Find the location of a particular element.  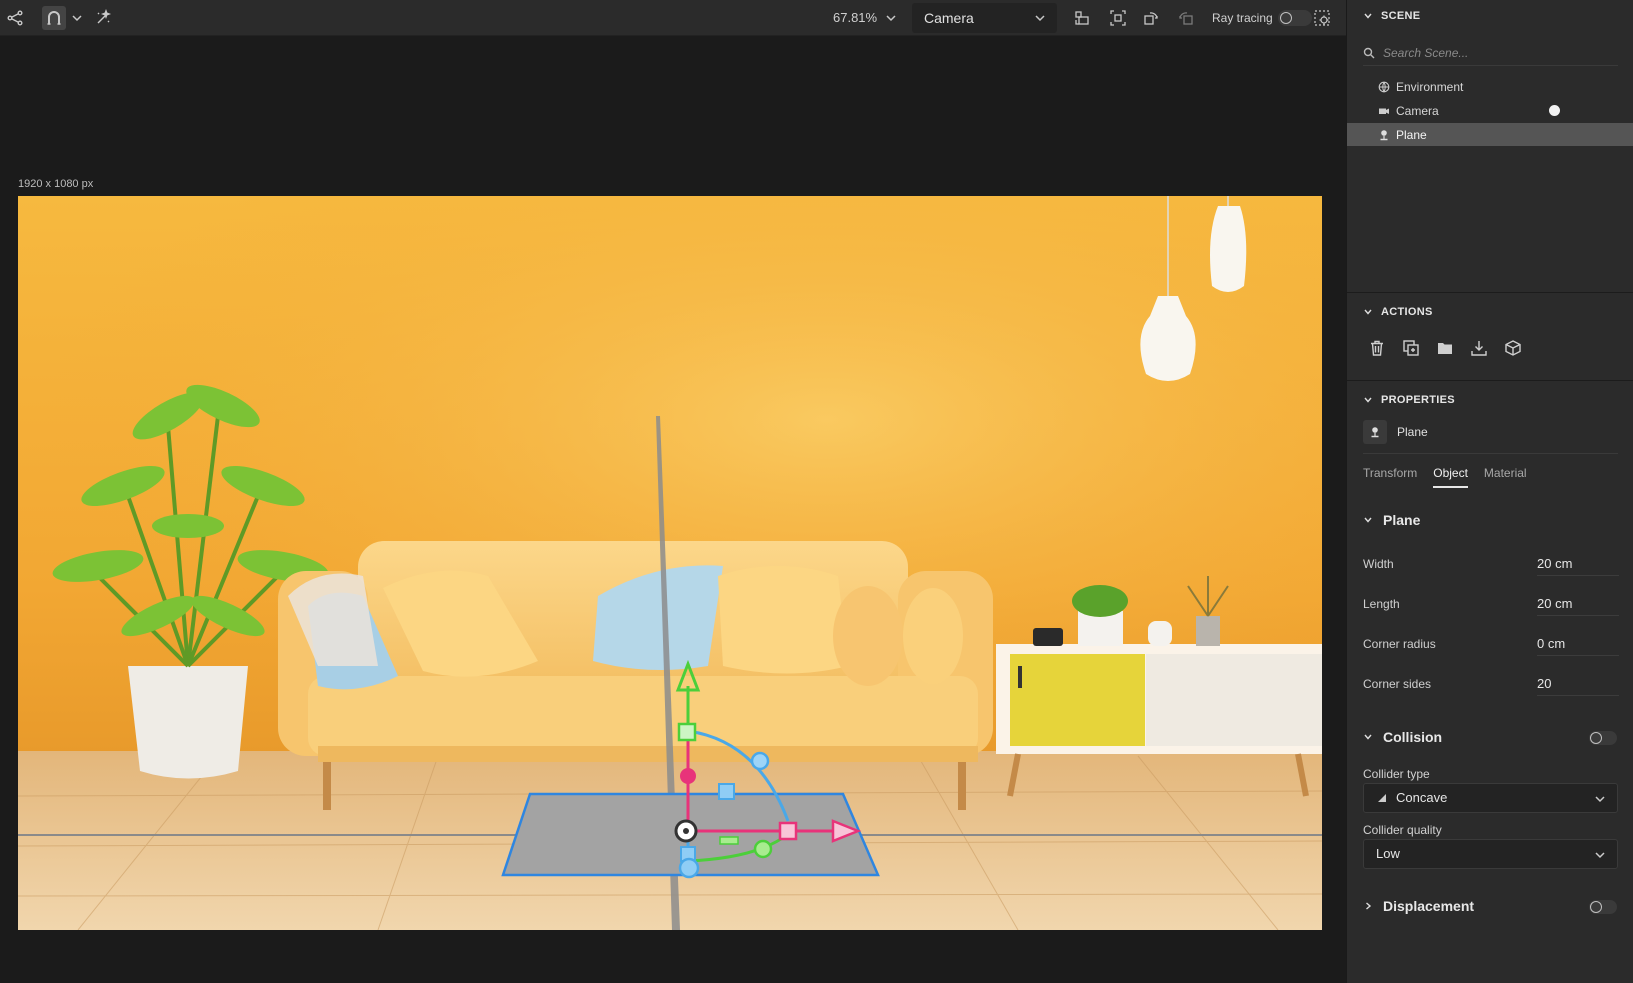

collision-toggle is located at coordinates (1603, 738).